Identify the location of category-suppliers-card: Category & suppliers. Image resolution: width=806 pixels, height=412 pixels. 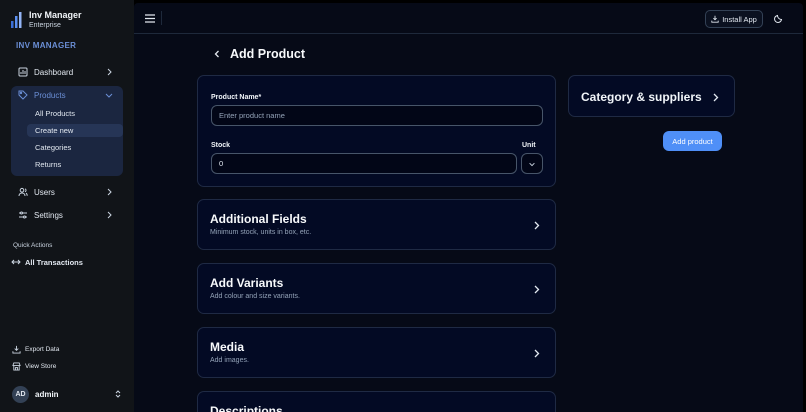
(651, 96).